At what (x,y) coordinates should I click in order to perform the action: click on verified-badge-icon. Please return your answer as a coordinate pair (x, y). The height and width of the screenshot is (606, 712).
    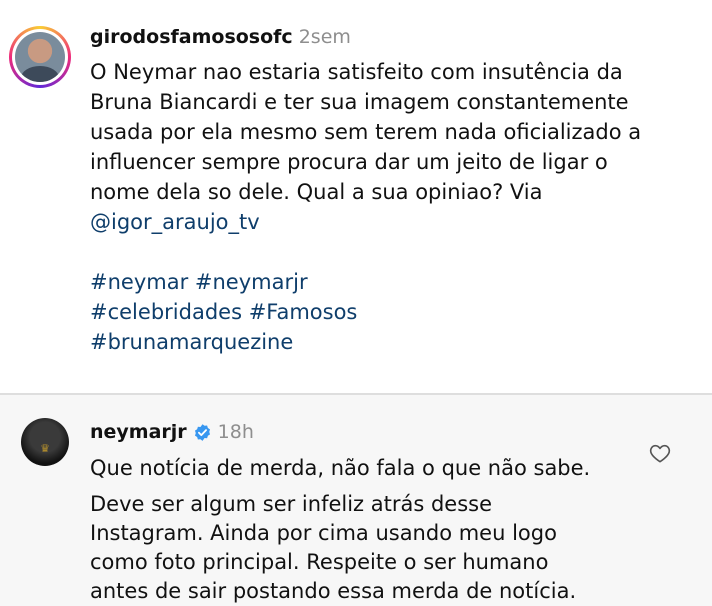
    Looking at the image, I should click on (202, 432).